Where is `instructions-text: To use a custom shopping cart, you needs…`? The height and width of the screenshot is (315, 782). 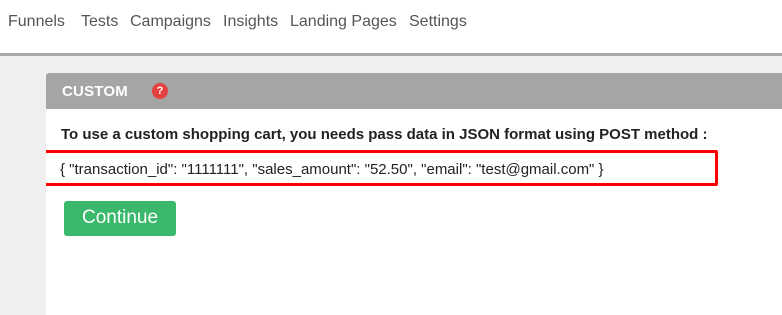 instructions-text: To use a custom shopping cart, you needs… is located at coordinates (384, 134).